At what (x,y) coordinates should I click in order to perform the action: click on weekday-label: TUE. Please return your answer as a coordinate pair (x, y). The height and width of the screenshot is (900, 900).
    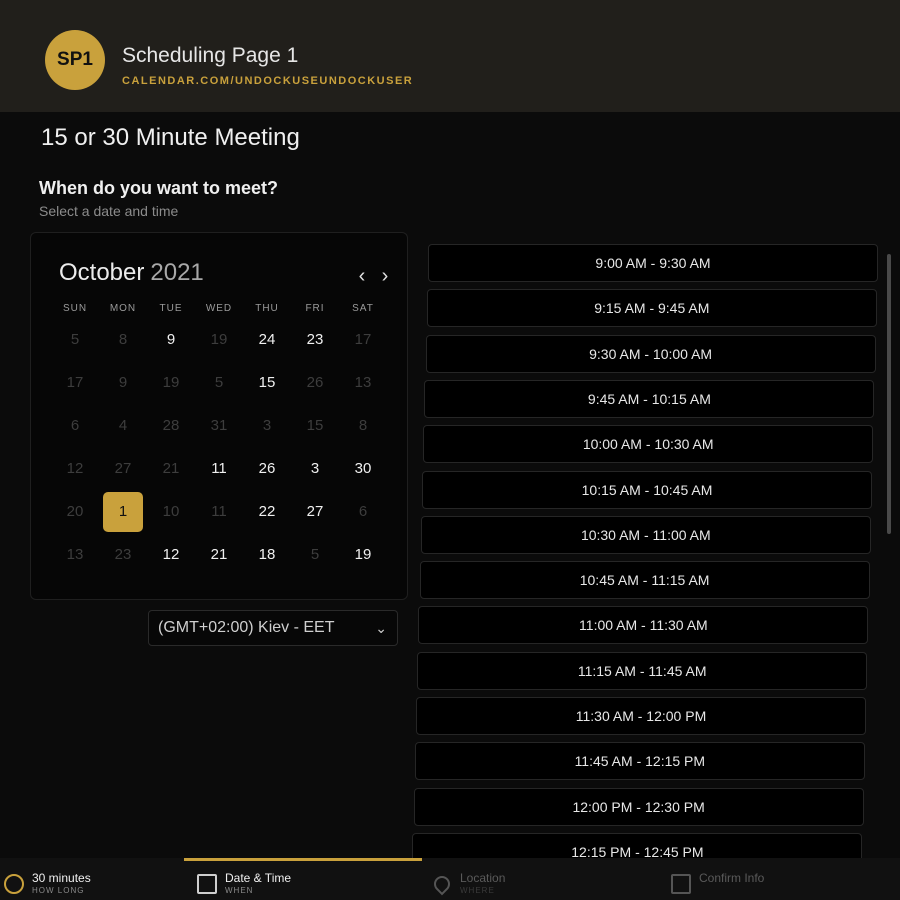
    Looking at the image, I should click on (171, 308).